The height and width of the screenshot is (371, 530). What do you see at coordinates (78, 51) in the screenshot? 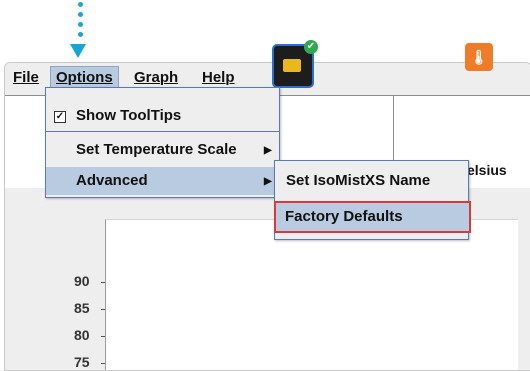
I see `annotation-arrow-icon` at bounding box center [78, 51].